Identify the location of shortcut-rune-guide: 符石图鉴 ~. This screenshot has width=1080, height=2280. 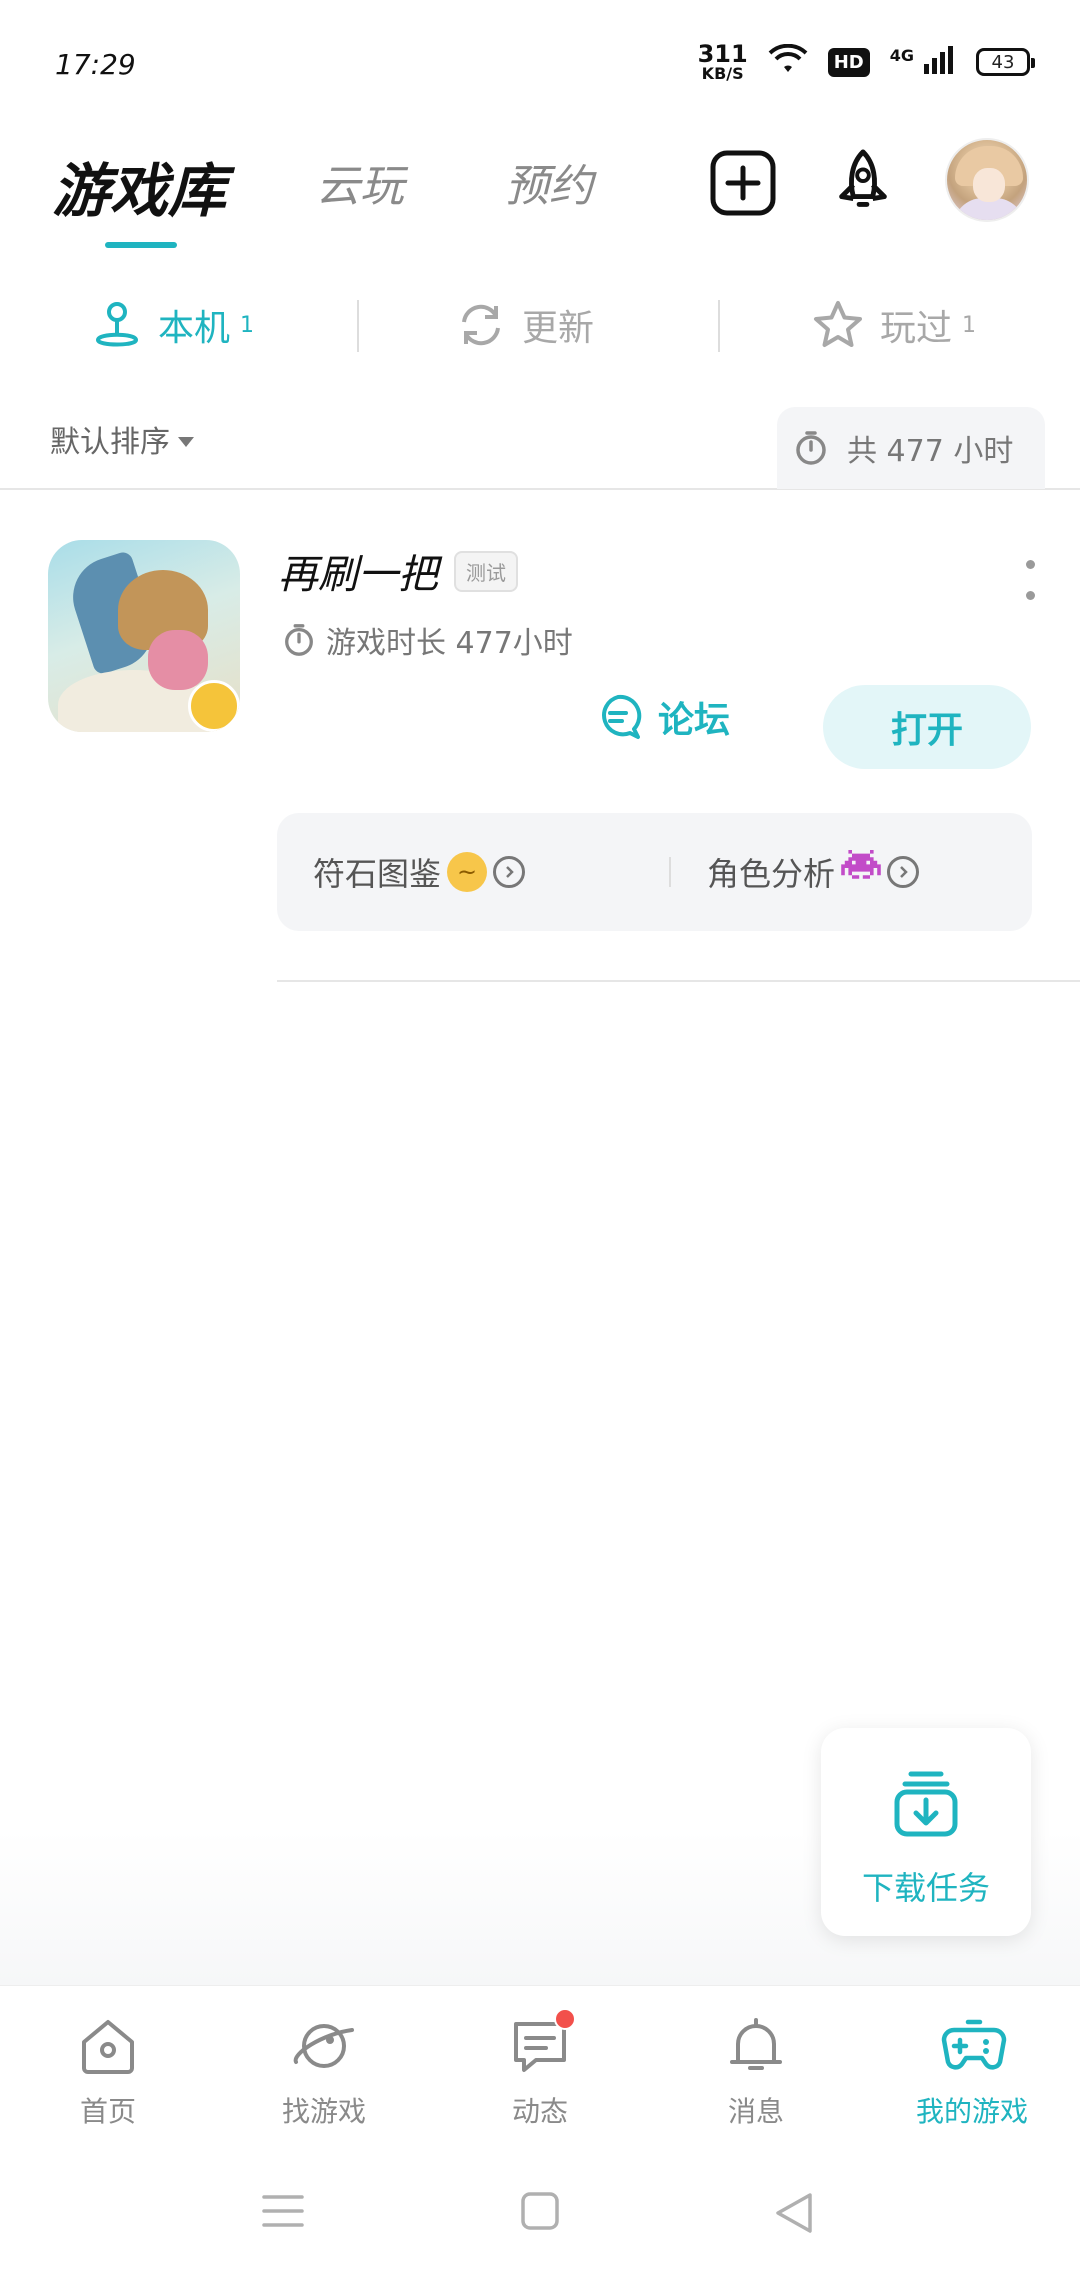
(419, 872).